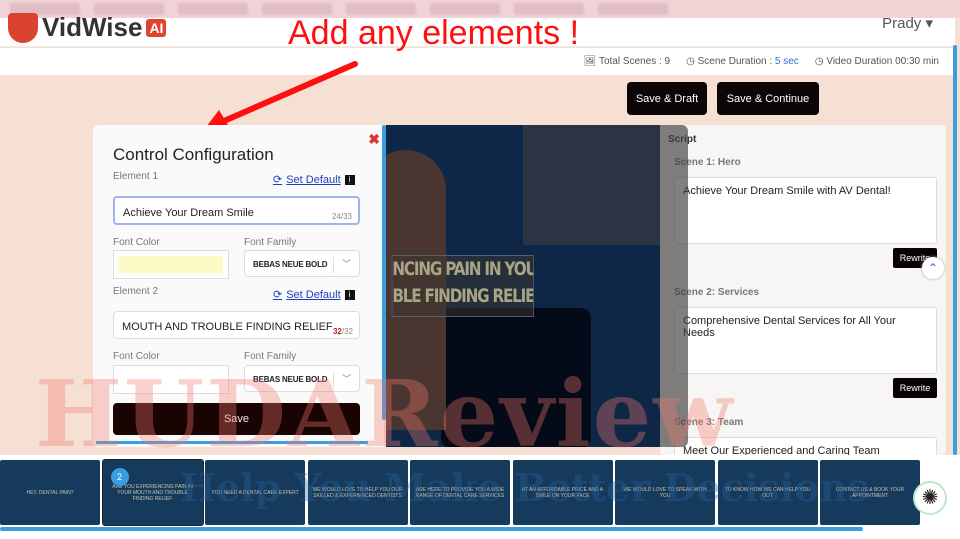  I want to click on element-1-label: Element 1, so click(136, 176).